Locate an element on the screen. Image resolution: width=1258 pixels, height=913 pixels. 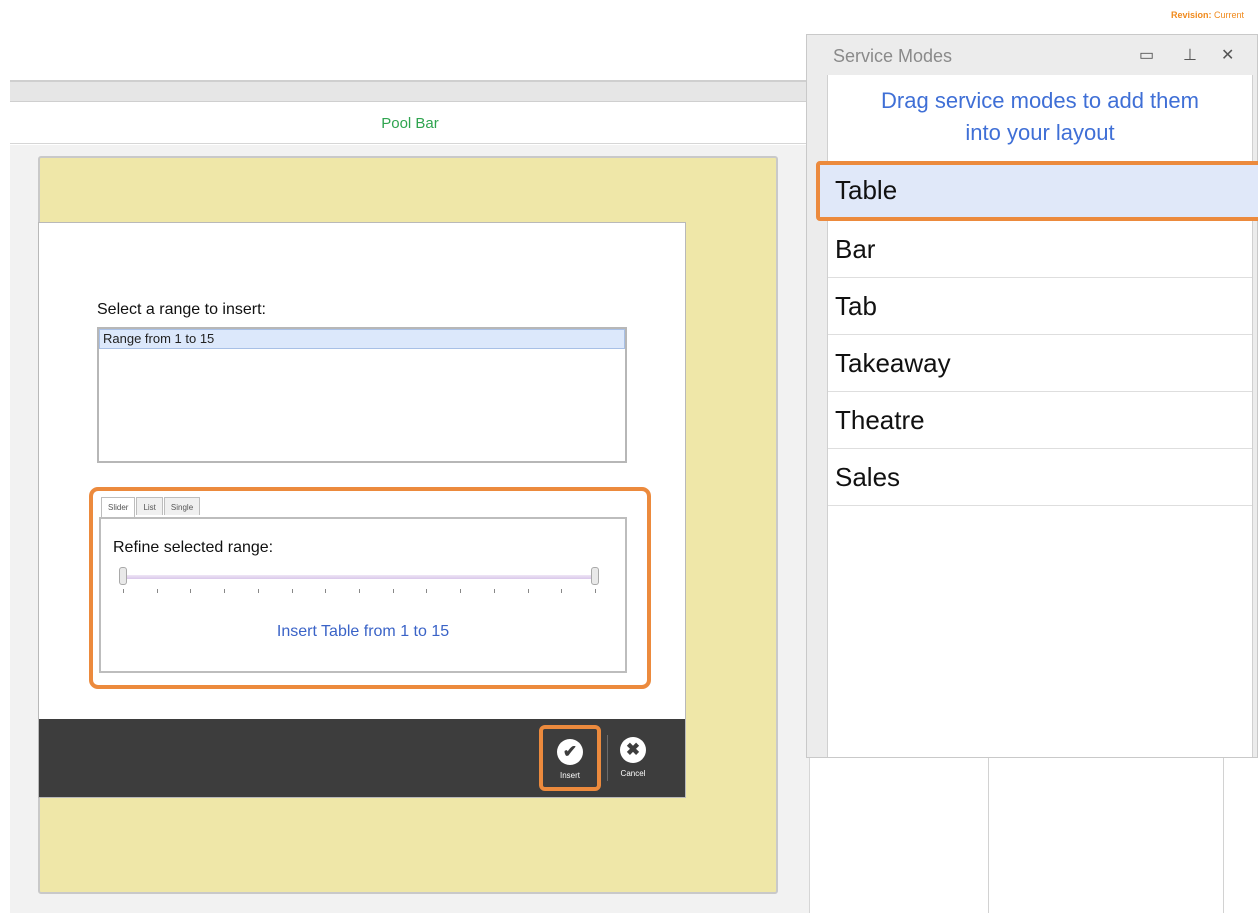
service-mode-item-bar: Bar is located at coordinates (1040, 249).